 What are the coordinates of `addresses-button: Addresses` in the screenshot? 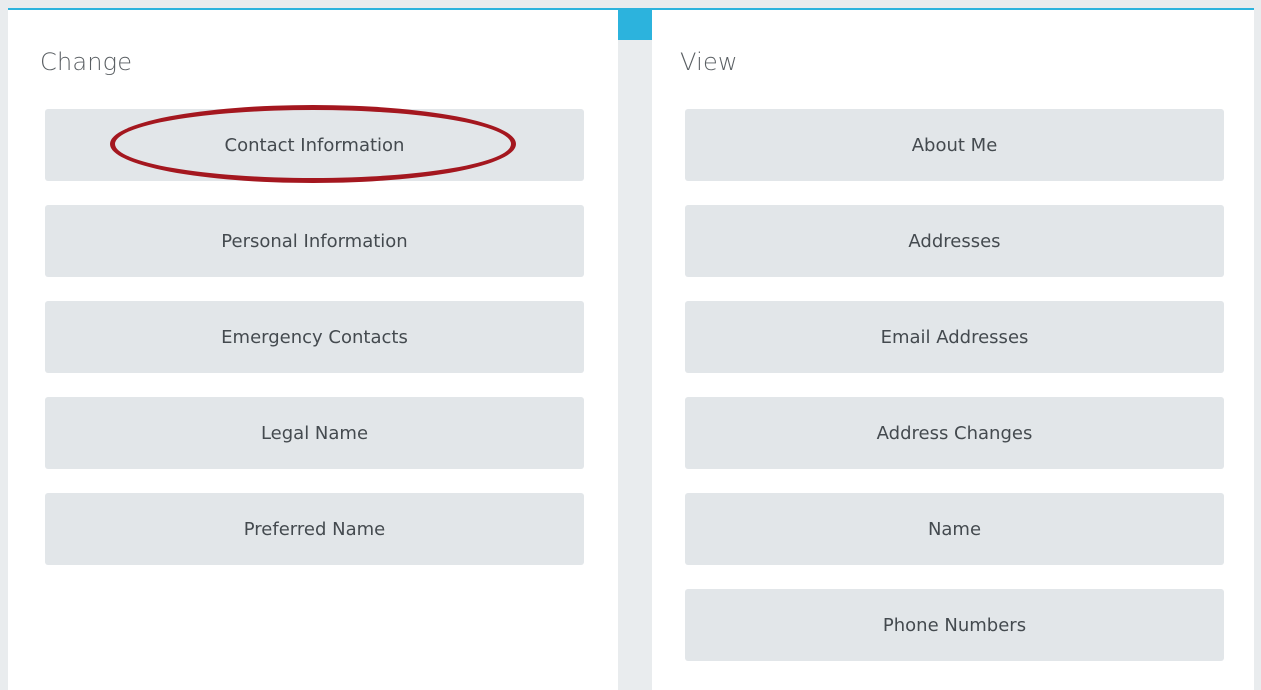 It's located at (954, 241).